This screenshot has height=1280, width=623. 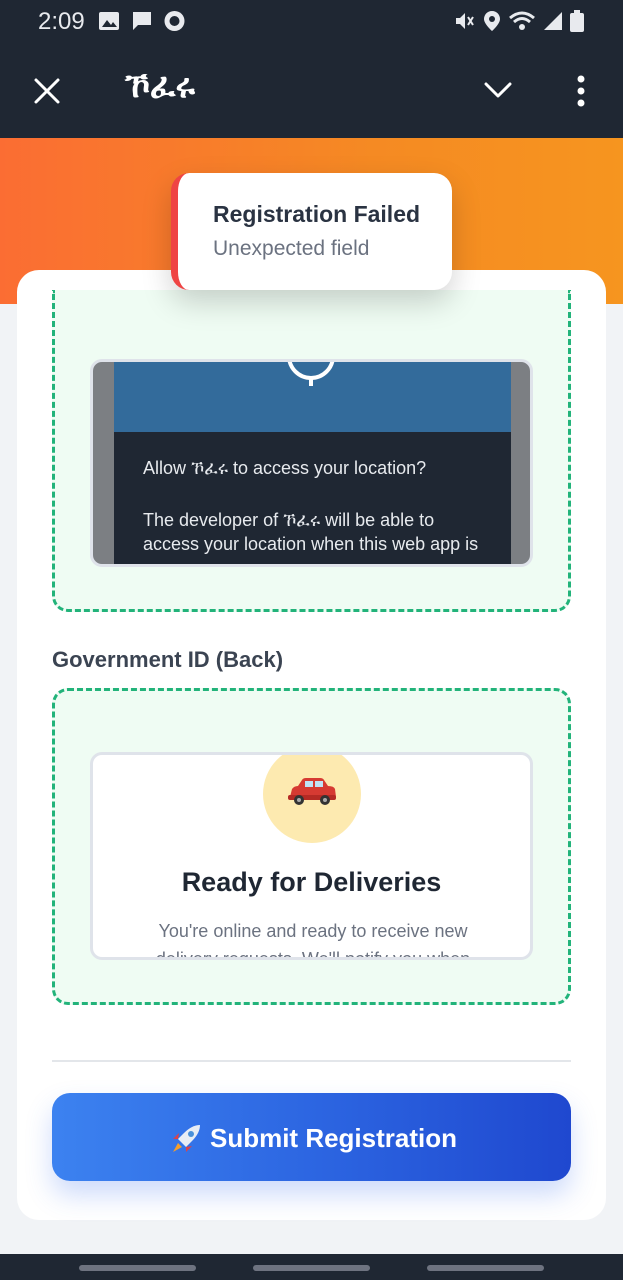 I want to click on app-bar: ኾፈሩ, so click(x=311, y=91).